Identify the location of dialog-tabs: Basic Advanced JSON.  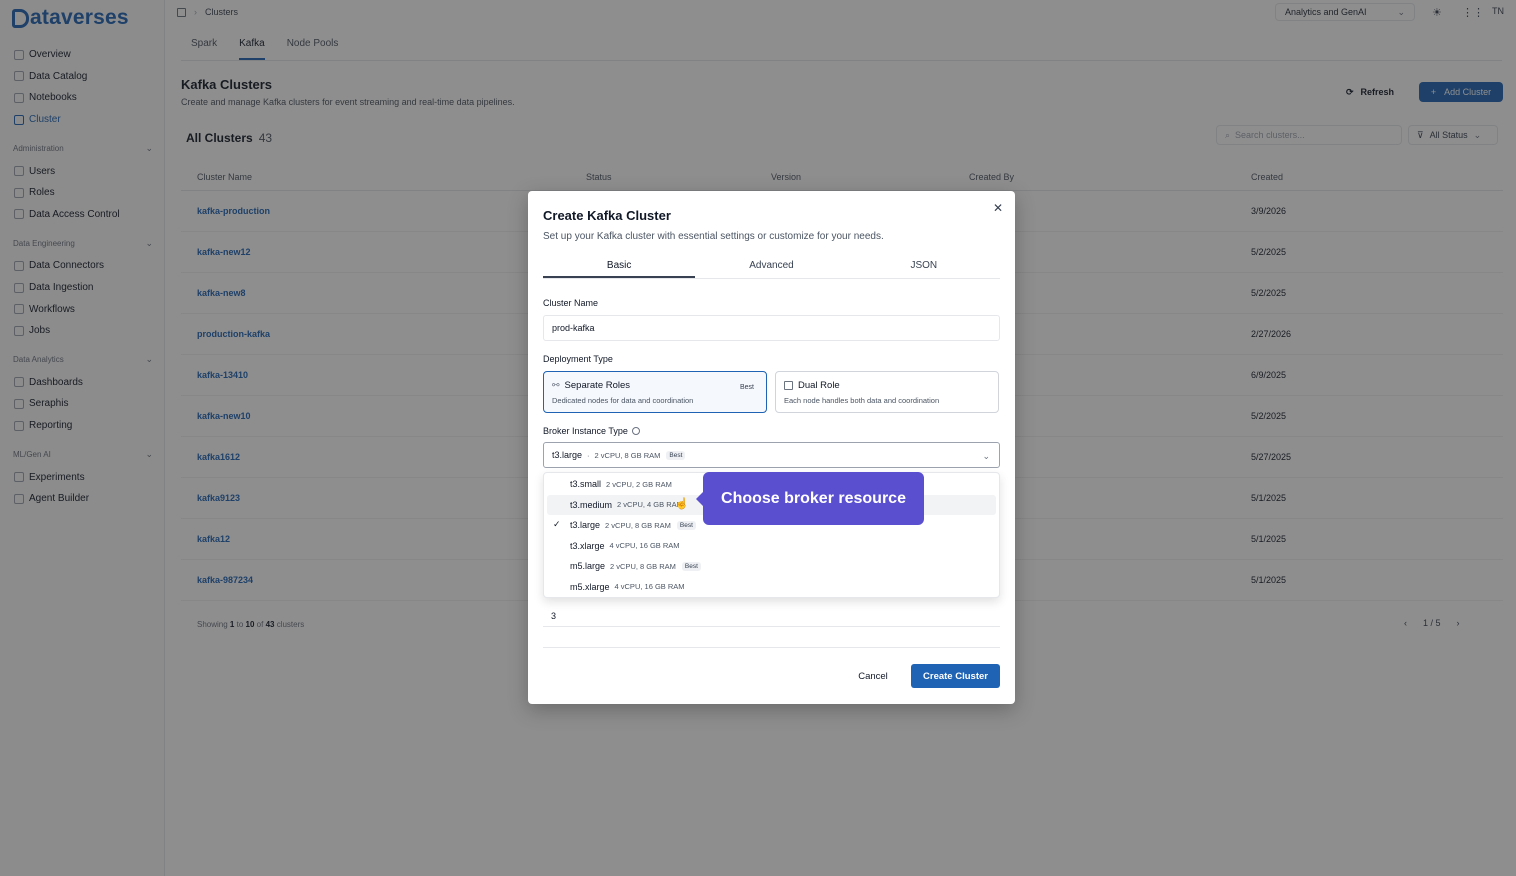
(771, 268).